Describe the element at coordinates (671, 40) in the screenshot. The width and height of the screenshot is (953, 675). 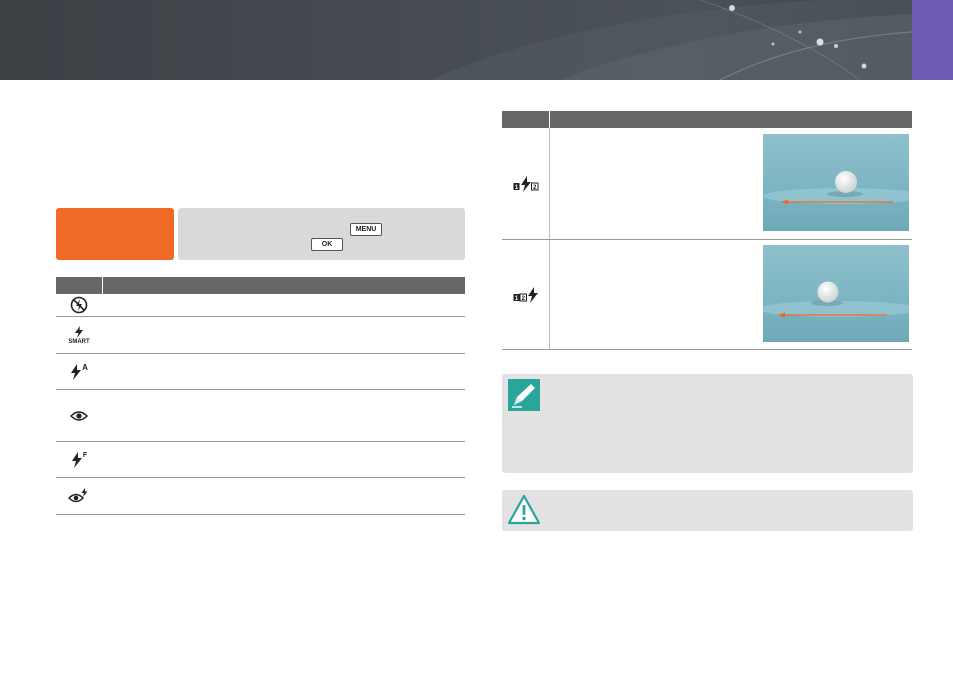
I see `banner-swirl-graphic` at that location.